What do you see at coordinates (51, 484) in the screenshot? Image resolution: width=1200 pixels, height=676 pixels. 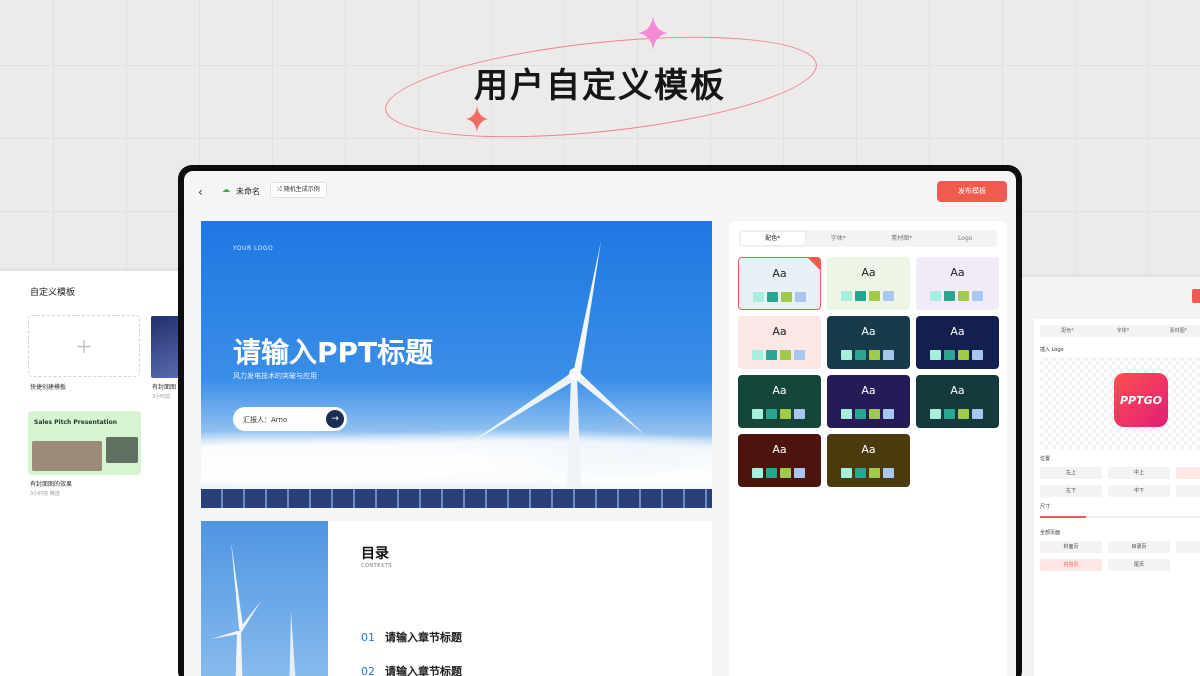 I see `template-card-label: 有封面图的效果` at bounding box center [51, 484].